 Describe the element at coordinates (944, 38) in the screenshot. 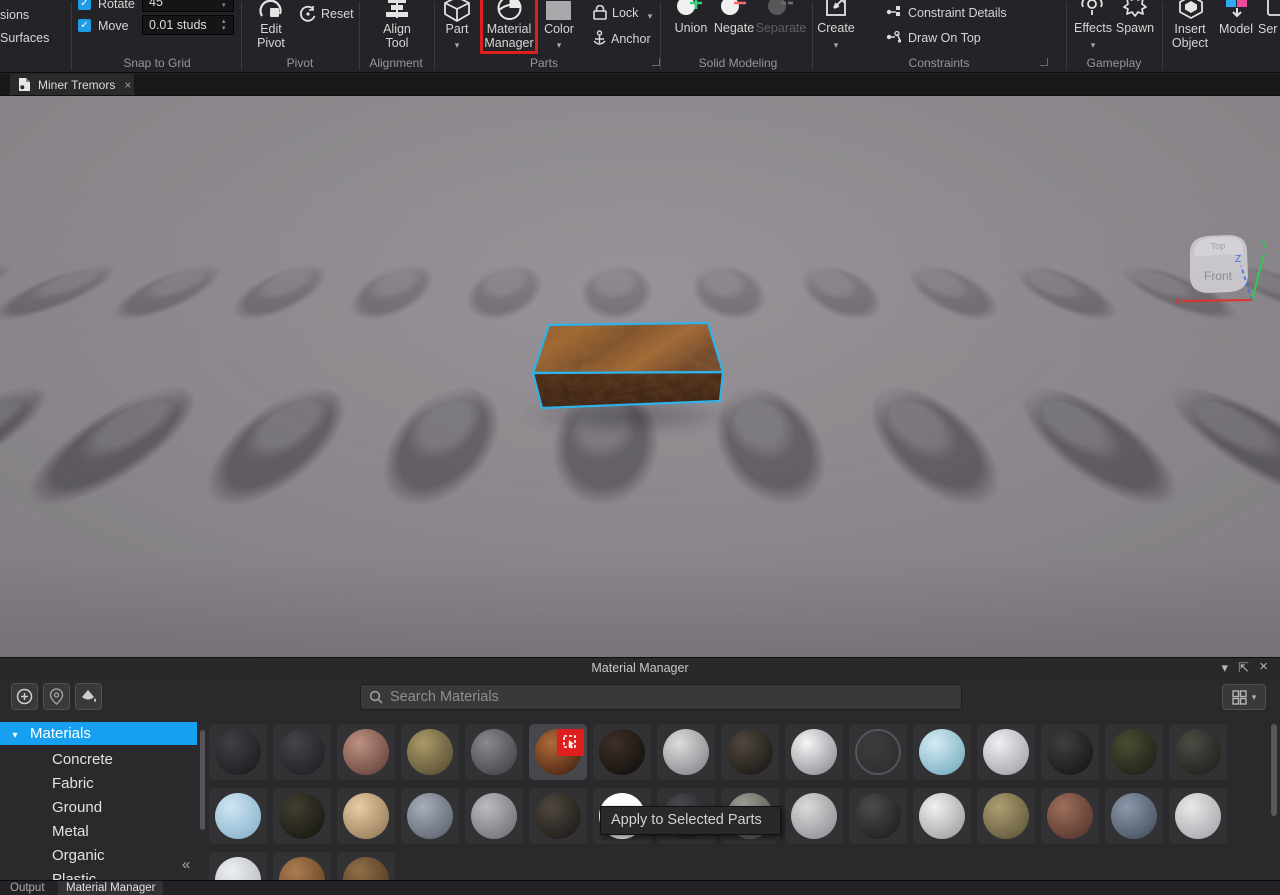

I see `draw-on-top-button: Draw On Top` at that location.